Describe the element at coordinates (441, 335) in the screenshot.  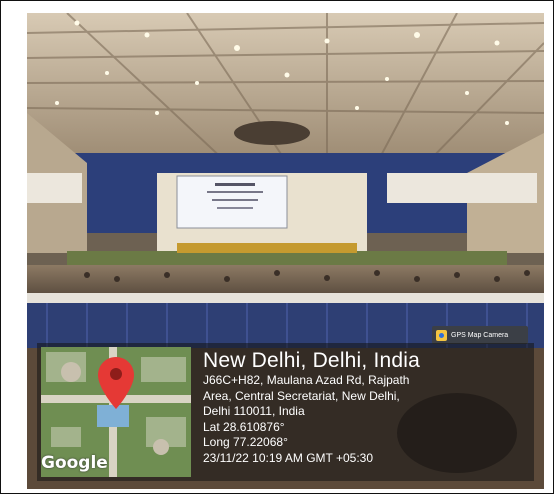
I see `camera-icon` at that location.